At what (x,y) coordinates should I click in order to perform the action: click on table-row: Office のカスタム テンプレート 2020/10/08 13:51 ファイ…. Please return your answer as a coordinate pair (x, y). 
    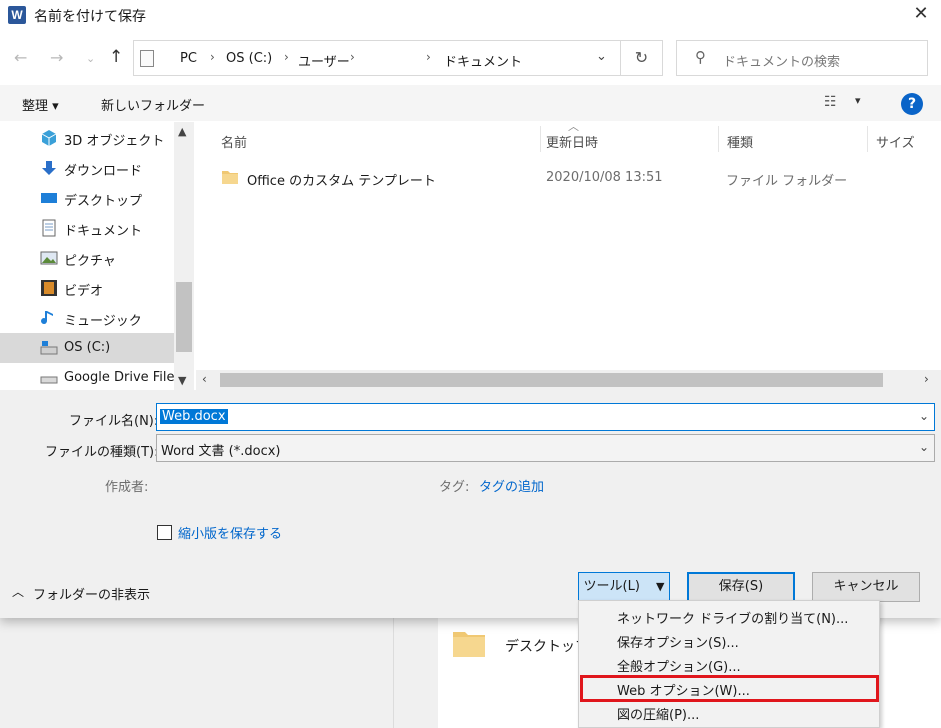
    Looking at the image, I should click on (568, 177).